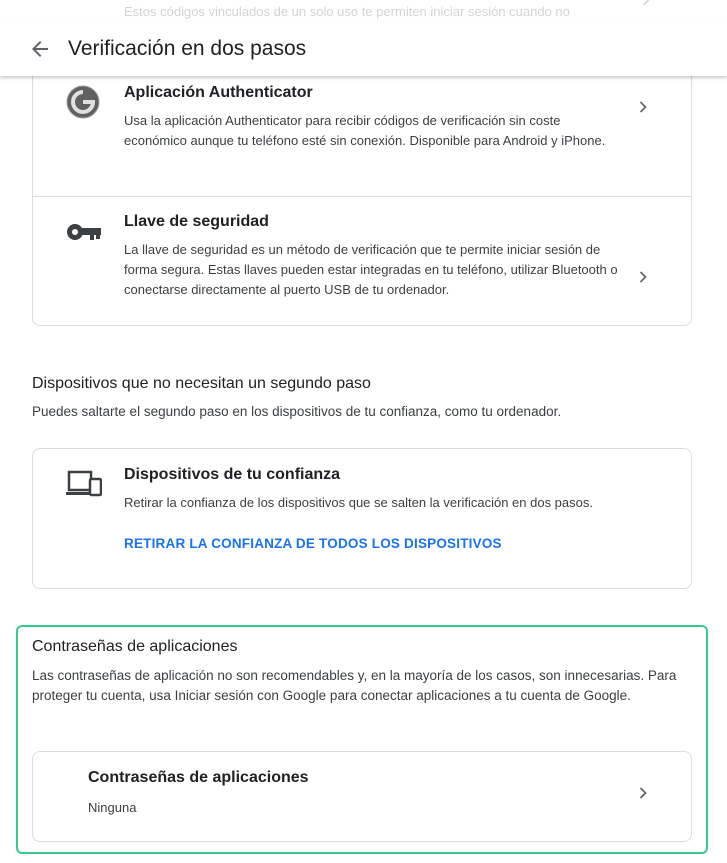 This screenshot has height=863, width=727. I want to click on authenticator-icon, so click(83, 102).